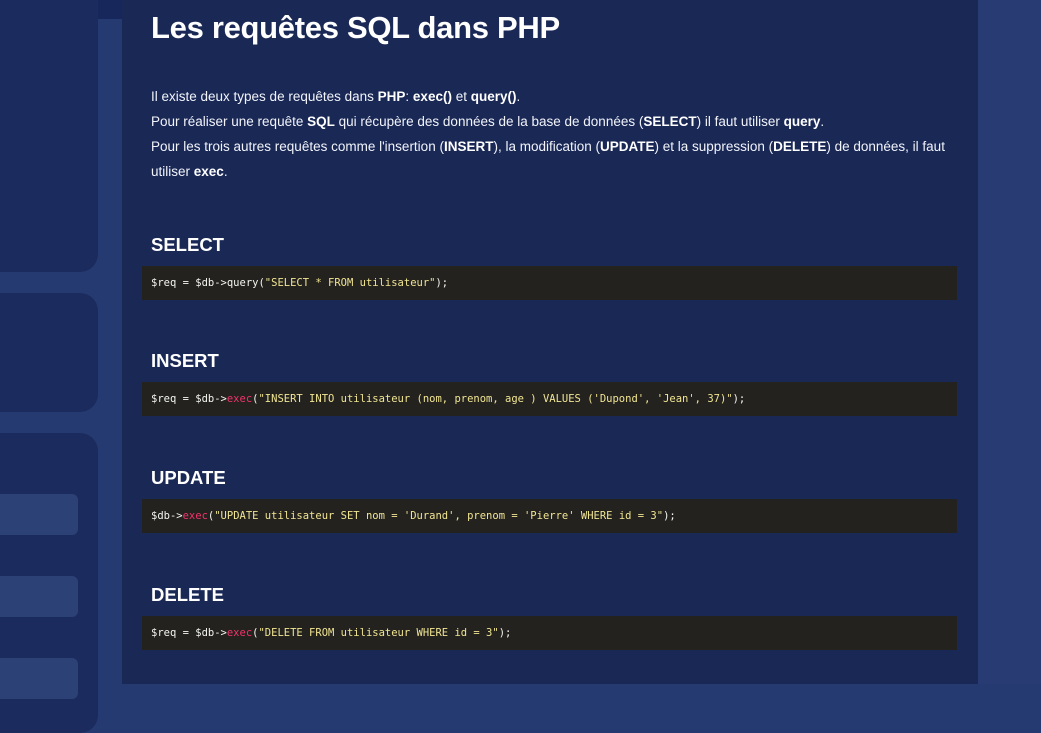 This screenshot has width=1041, height=733. Describe the element at coordinates (391, 96) in the screenshot. I see `intro-bold-term: PHP` at that location.